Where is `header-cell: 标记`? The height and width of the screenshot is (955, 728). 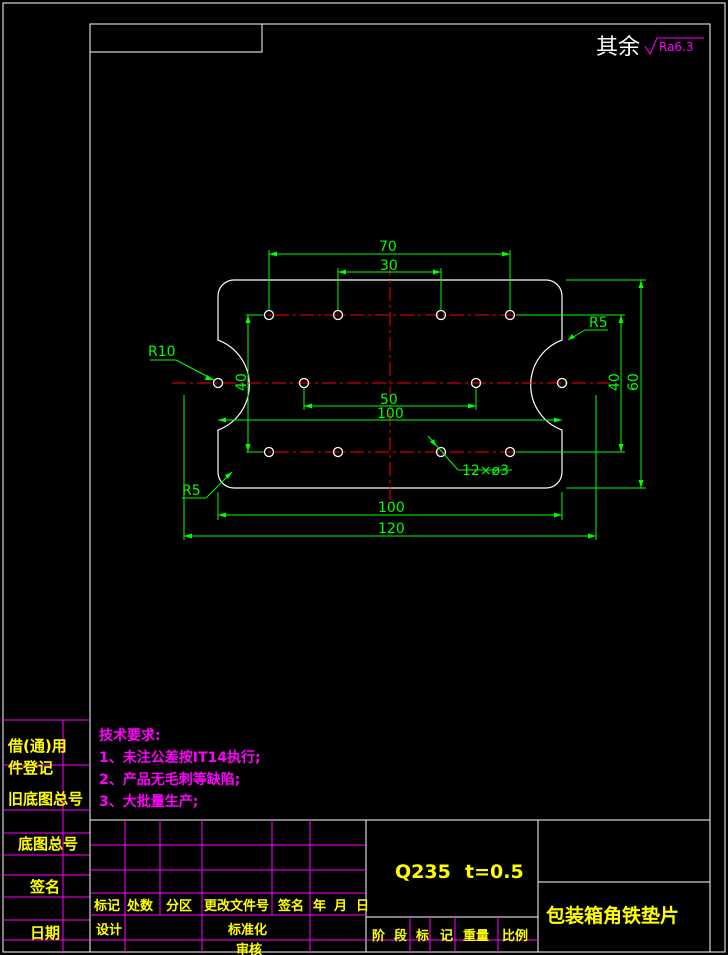
header-cell: 标记 is located at coordinates (106, 906).